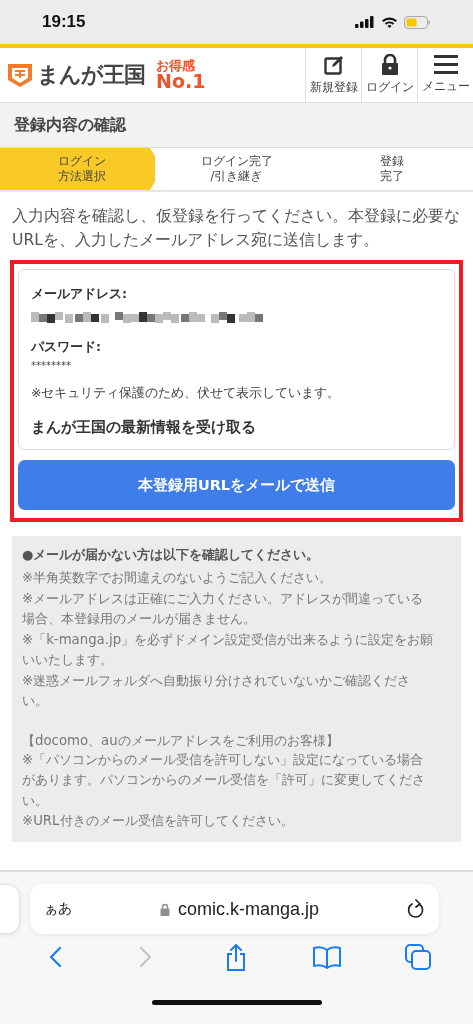 Image resolution: width=473 pixels, height=1024 pixels. I want to click on field-label: メールアドレス:, so click(79, 294).